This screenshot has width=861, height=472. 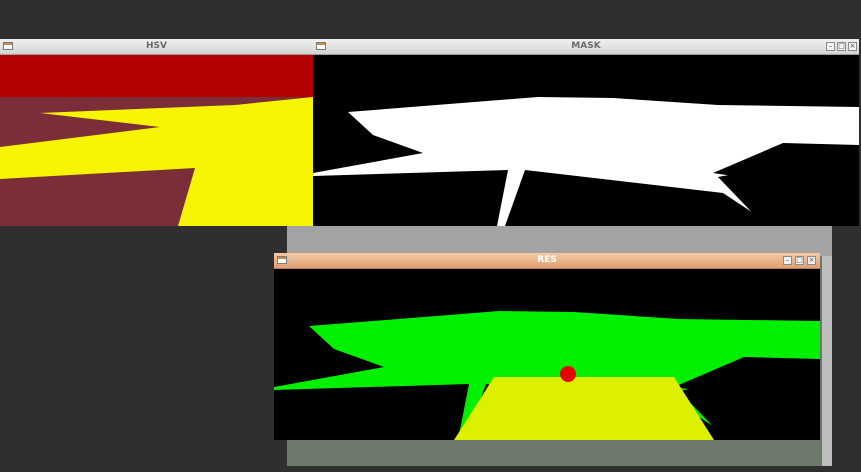 I want to click on mask-titlebar: MASK – □ ×, so click(x=586, y=47).